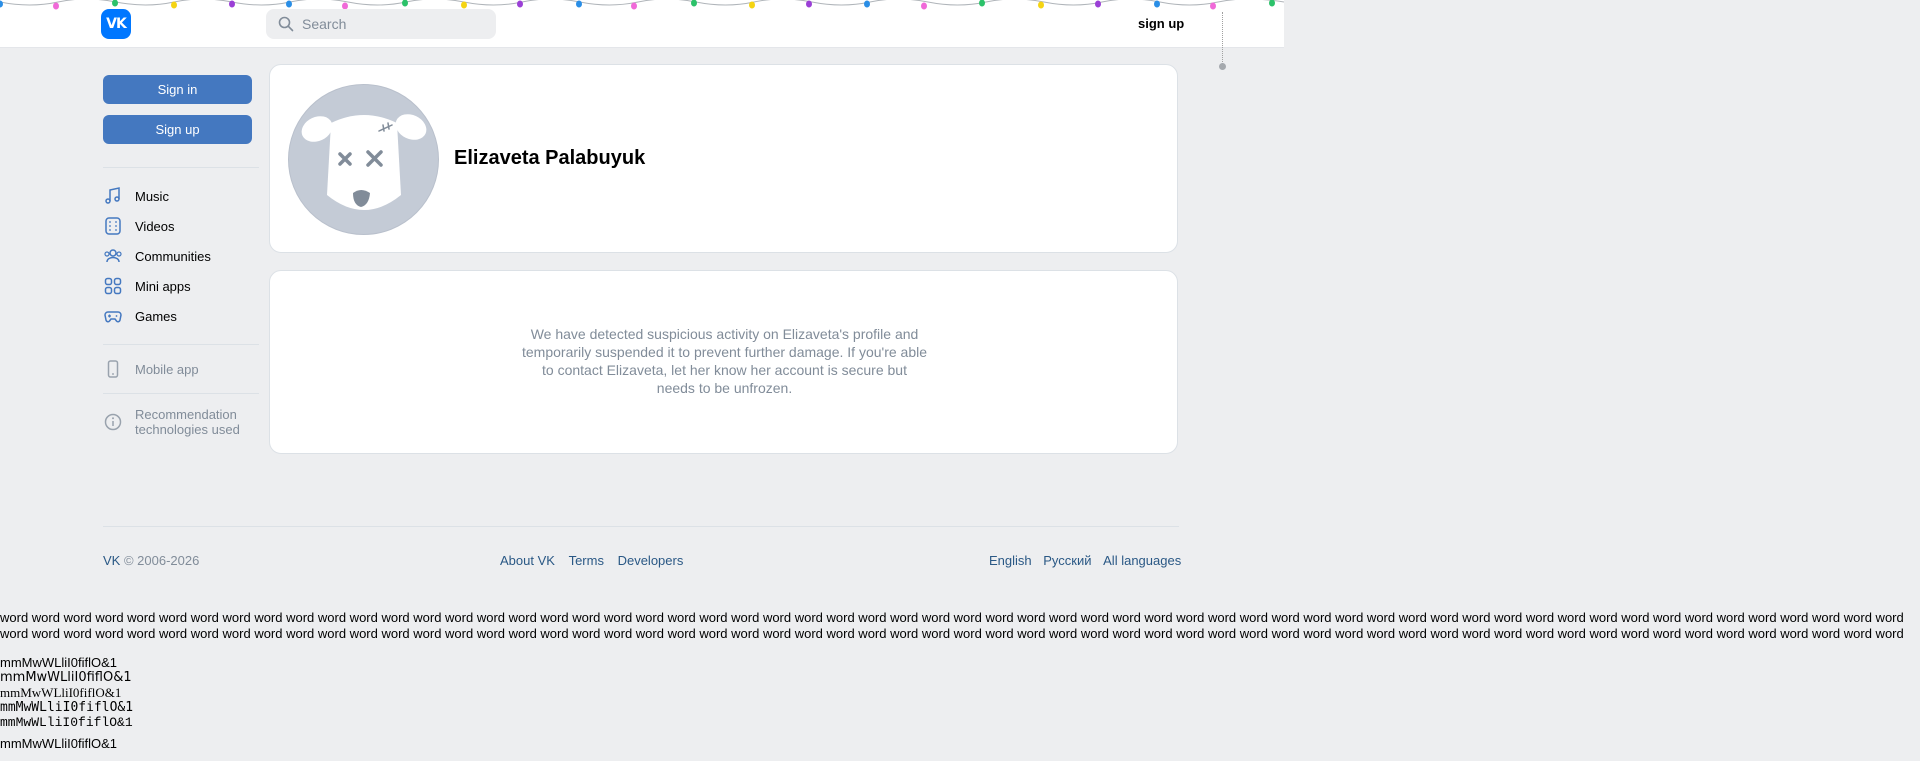 This screenshot has height=761, width=1920. What do you see at coordinates (113, 226) in the screenshot?
I see `video-film-icon` at bounding box center [113, 226].